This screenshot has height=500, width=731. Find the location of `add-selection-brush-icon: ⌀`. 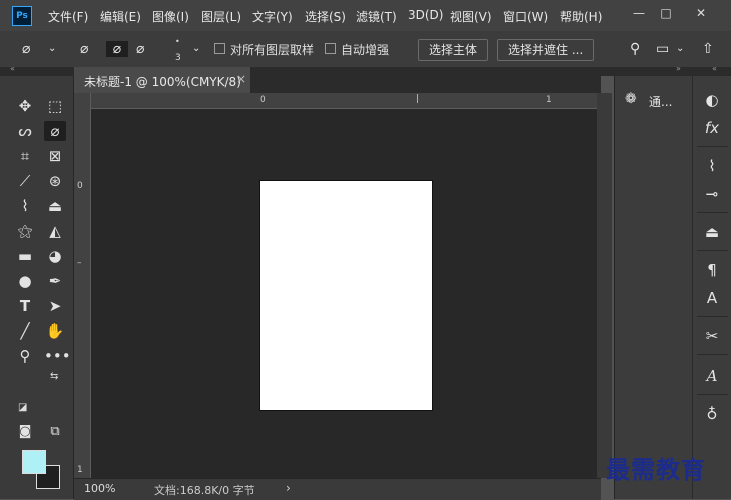

add-selection-brush-icon: ⌀ is located at coordinates (117, 49).